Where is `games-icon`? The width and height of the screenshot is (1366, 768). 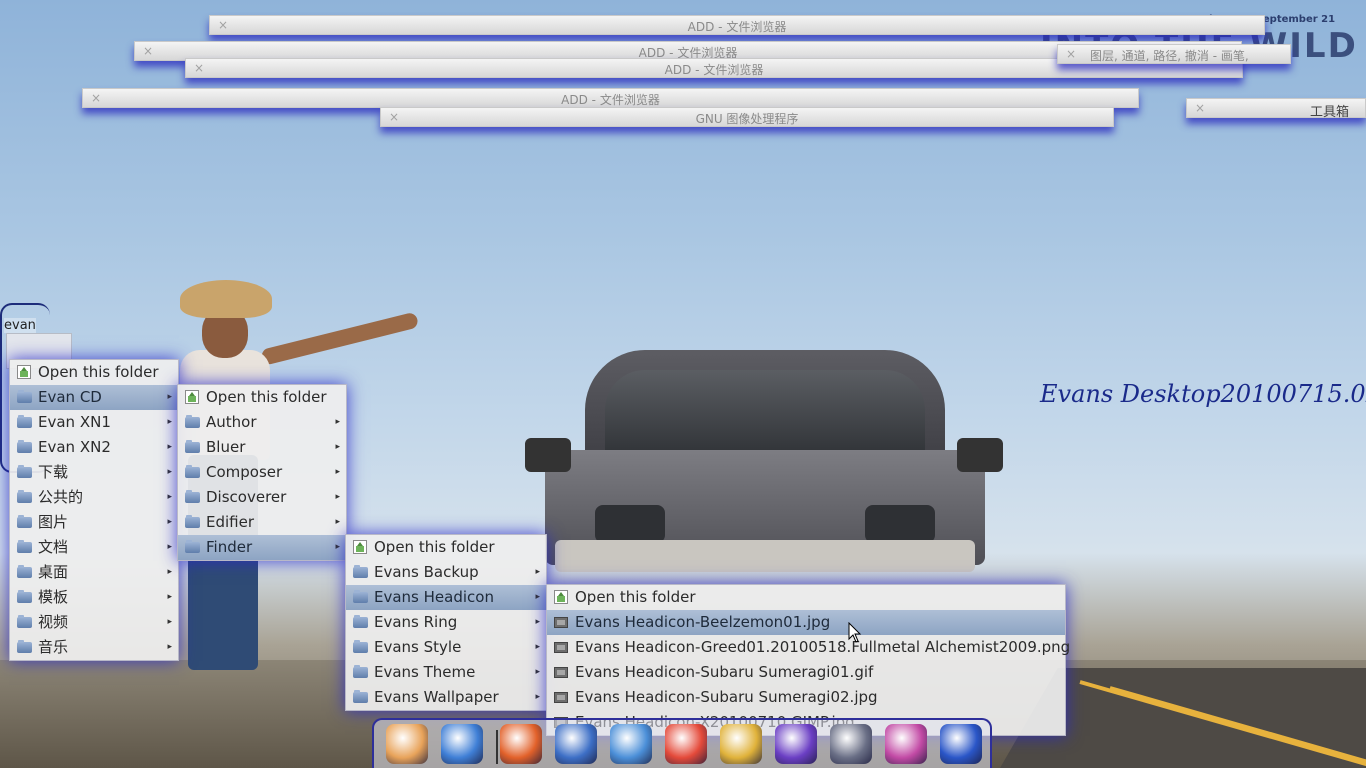
games-icon is located at coordinates (741, 744).